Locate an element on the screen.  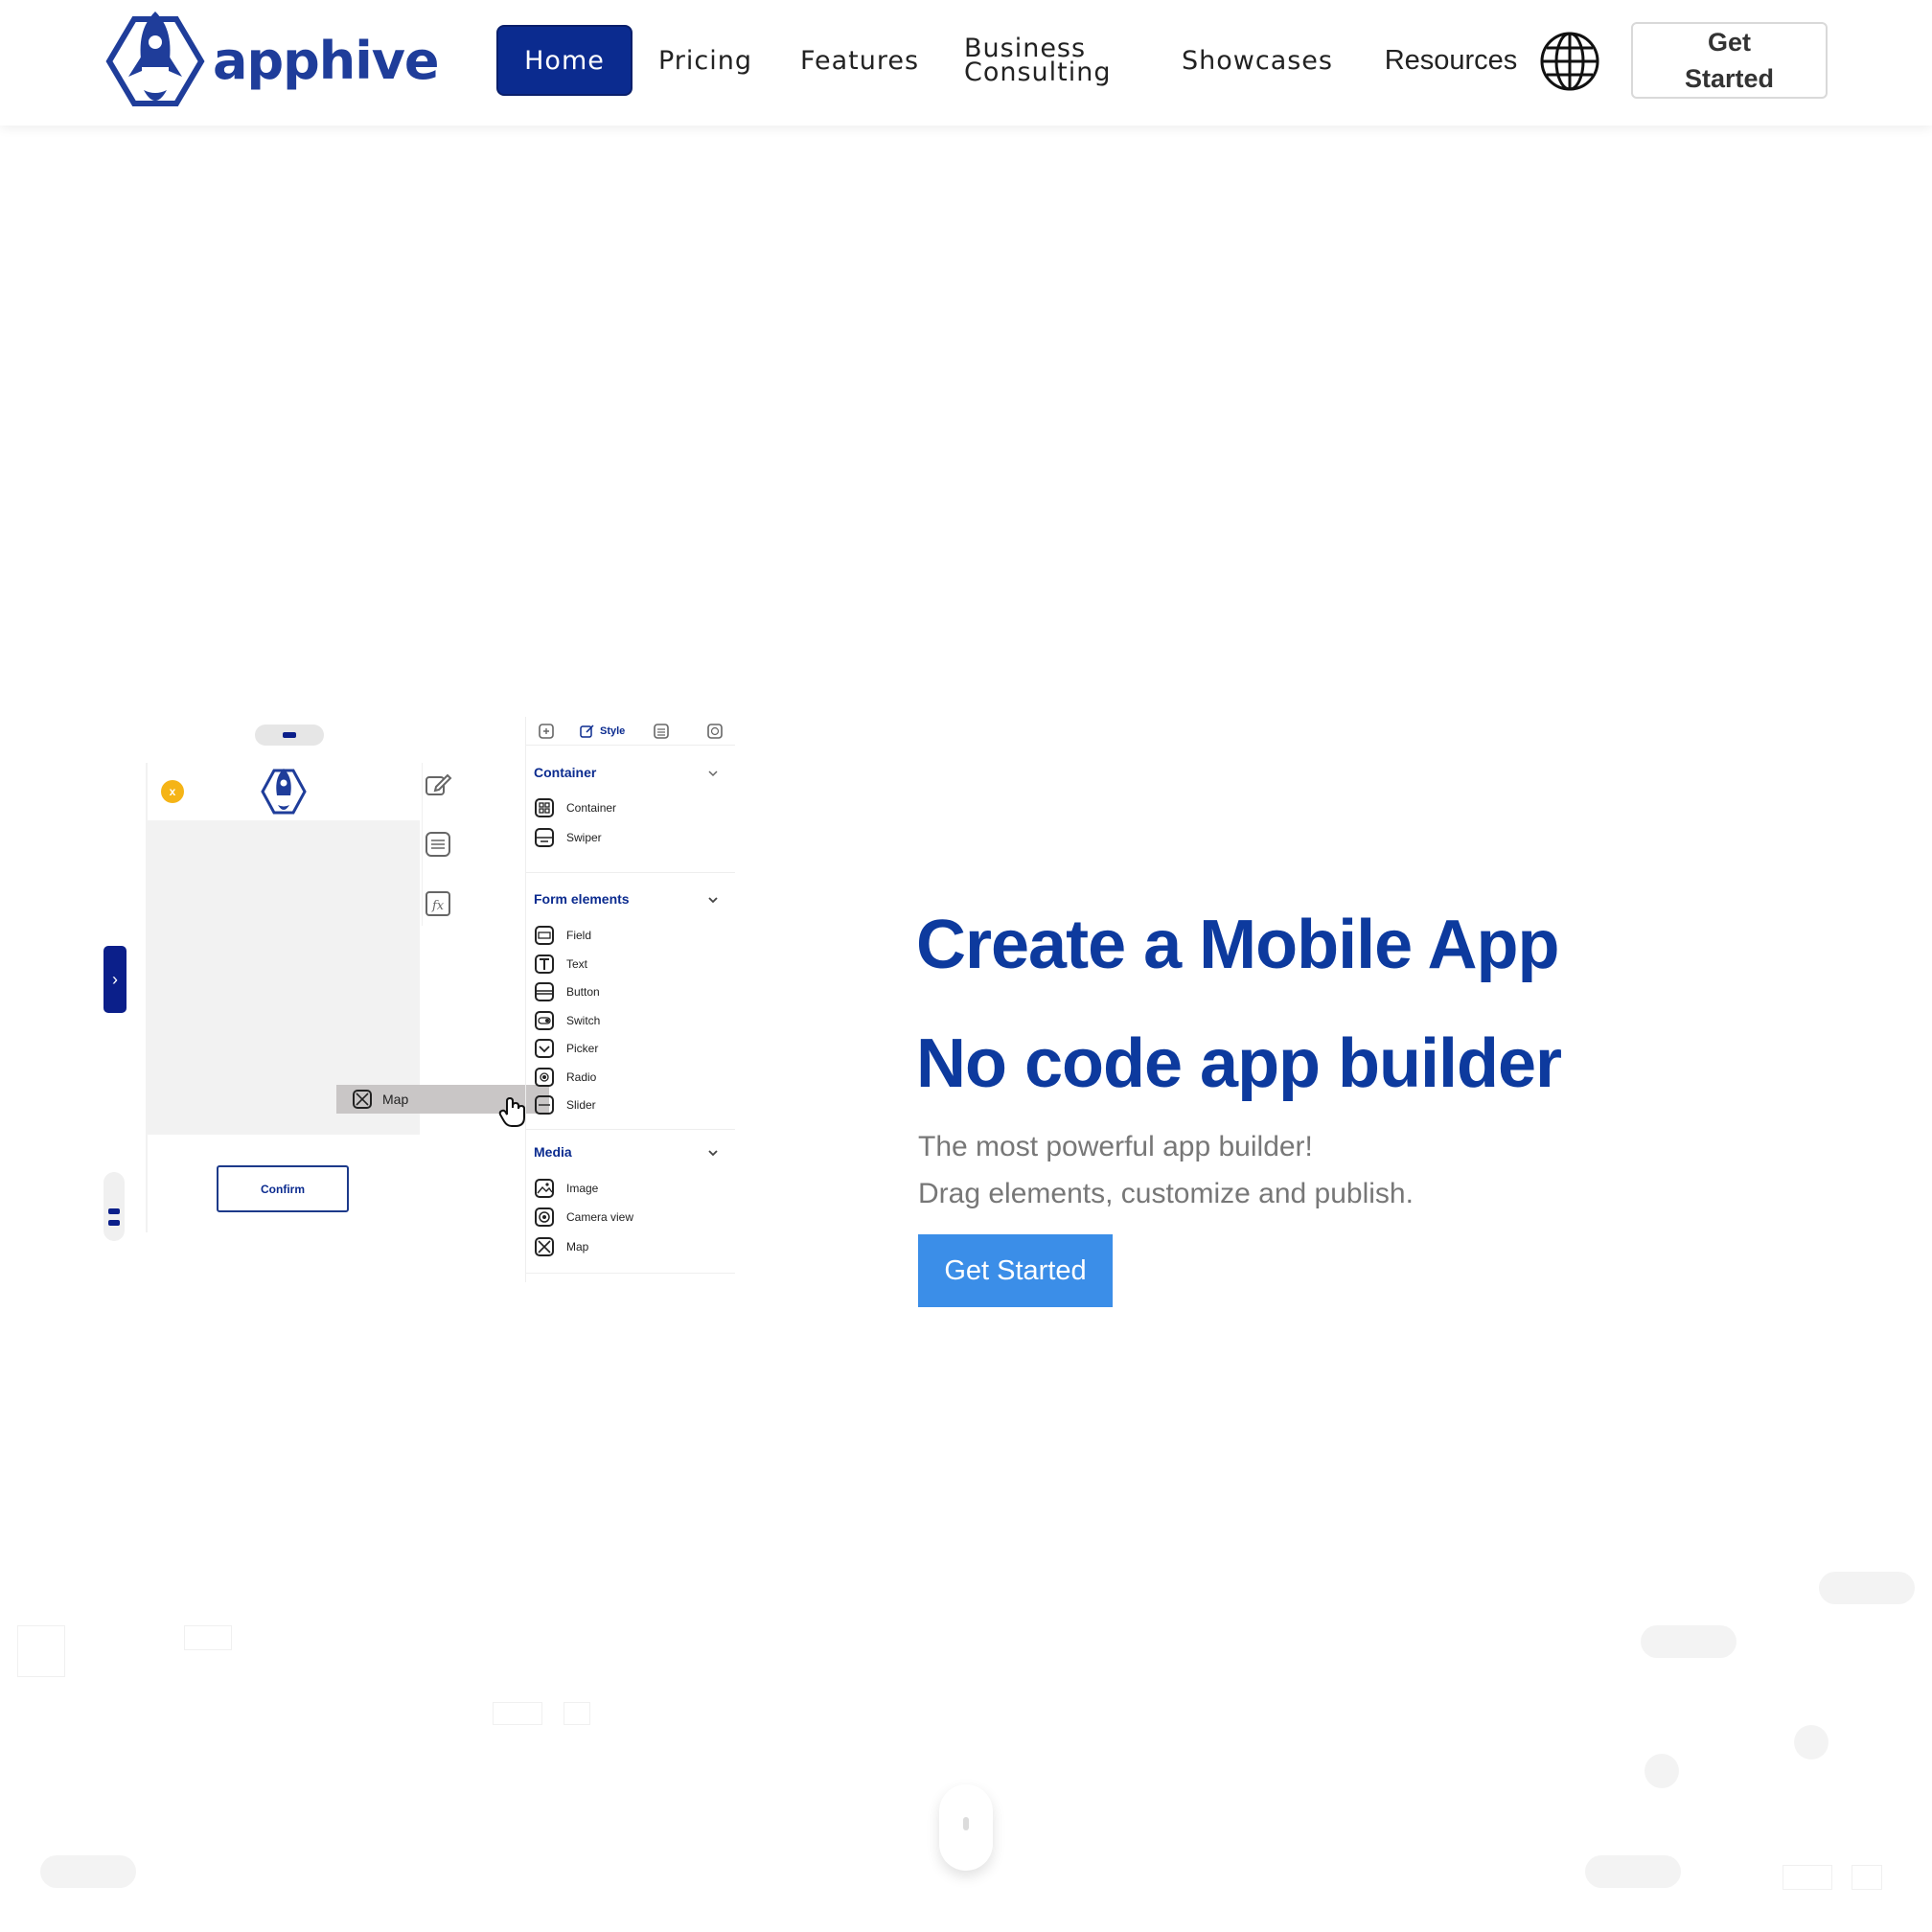
header-get-started-line2: Started is located at coordinates (1729, 78).